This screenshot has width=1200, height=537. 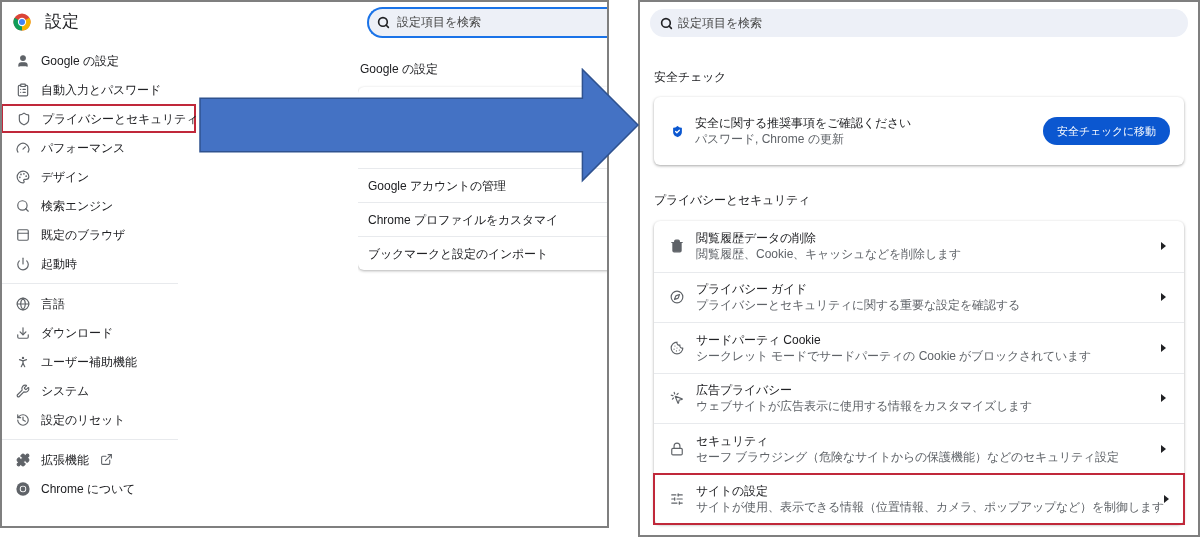 I want to click on sidebar-label: 設定のリセット, so click(x=83, y=420).